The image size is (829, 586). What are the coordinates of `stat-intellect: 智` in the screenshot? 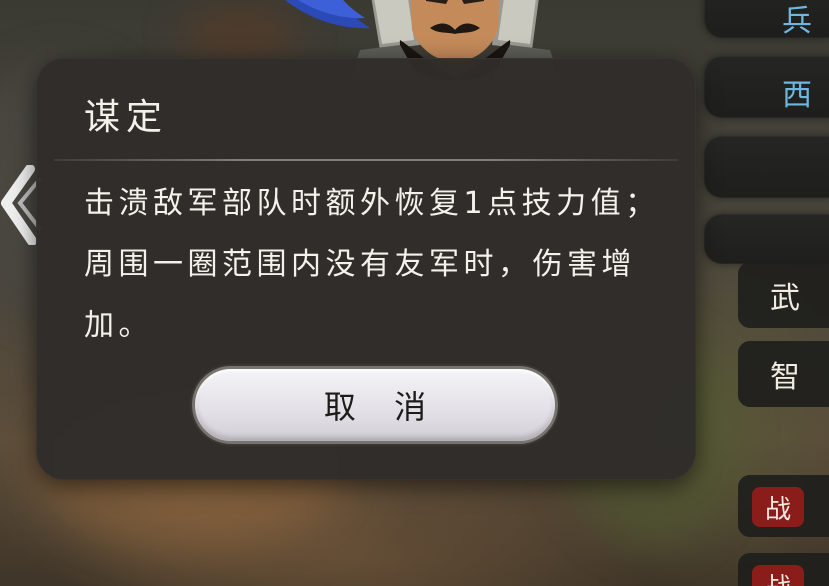 It's located at (783, 374).